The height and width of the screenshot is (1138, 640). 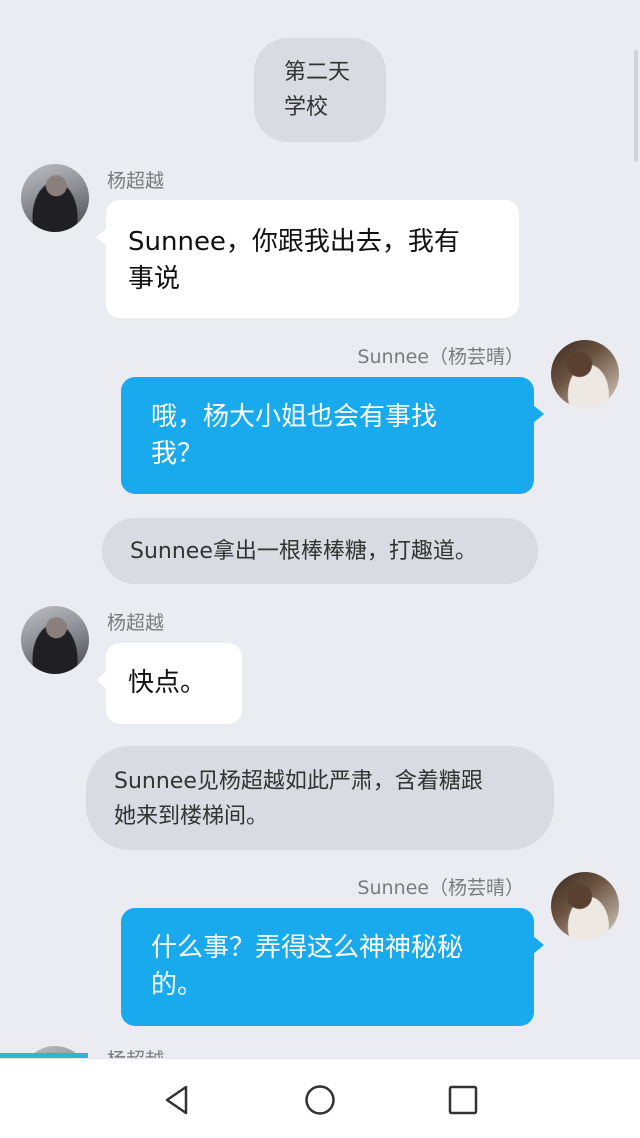 I want to click on home-icon, so click(x=320, y=1100).